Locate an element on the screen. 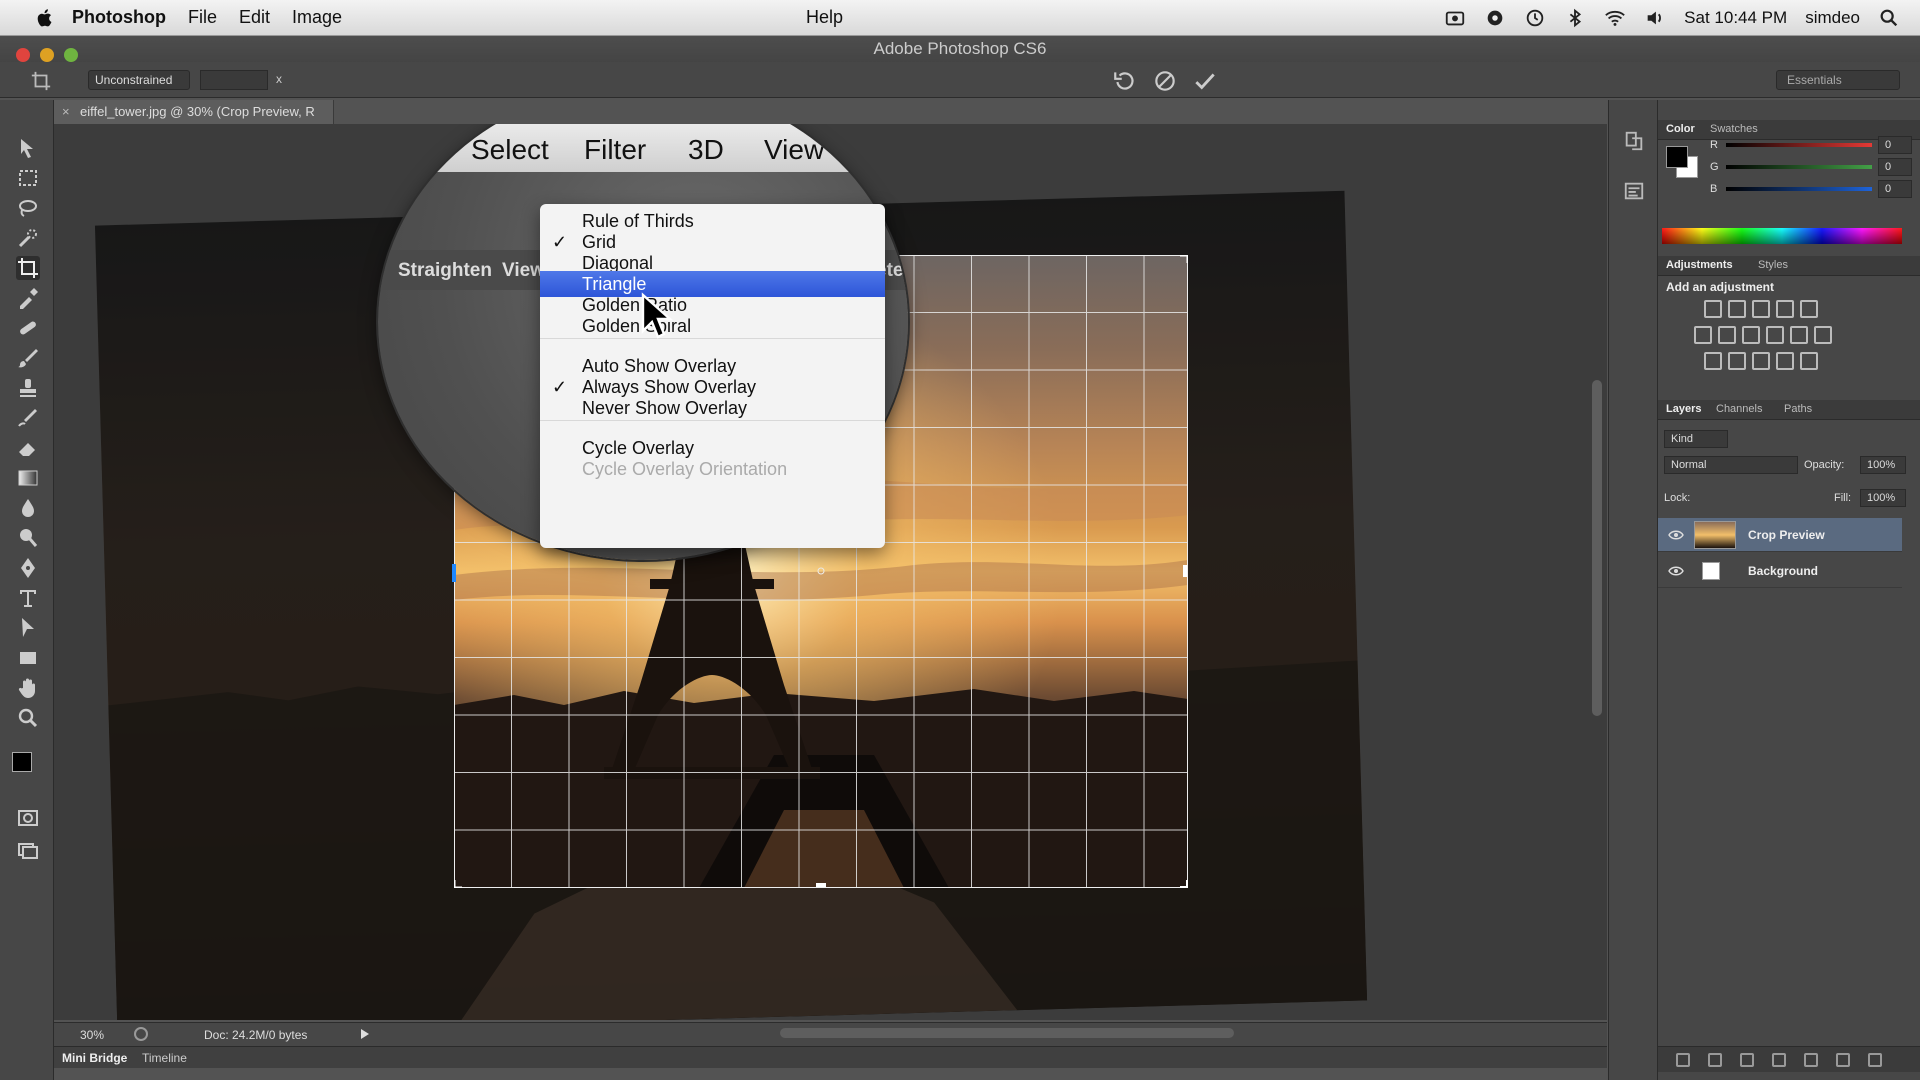 The width and height of the screenshot is (1920, 1080). curves-icon is located at coordinates (1761, 309).